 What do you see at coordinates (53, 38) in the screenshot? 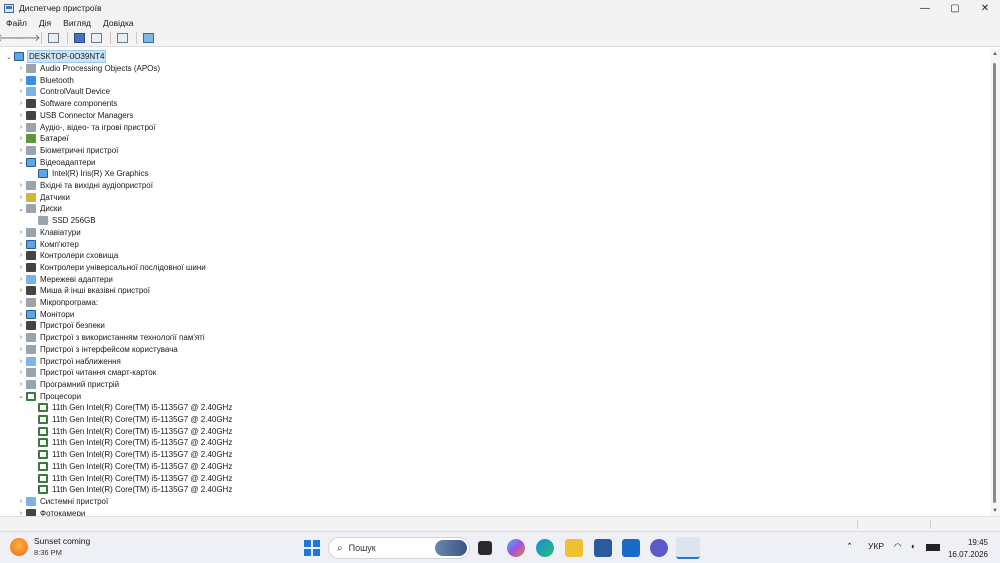
I see `show-hide-console-button` at bounding box center [53, 38].